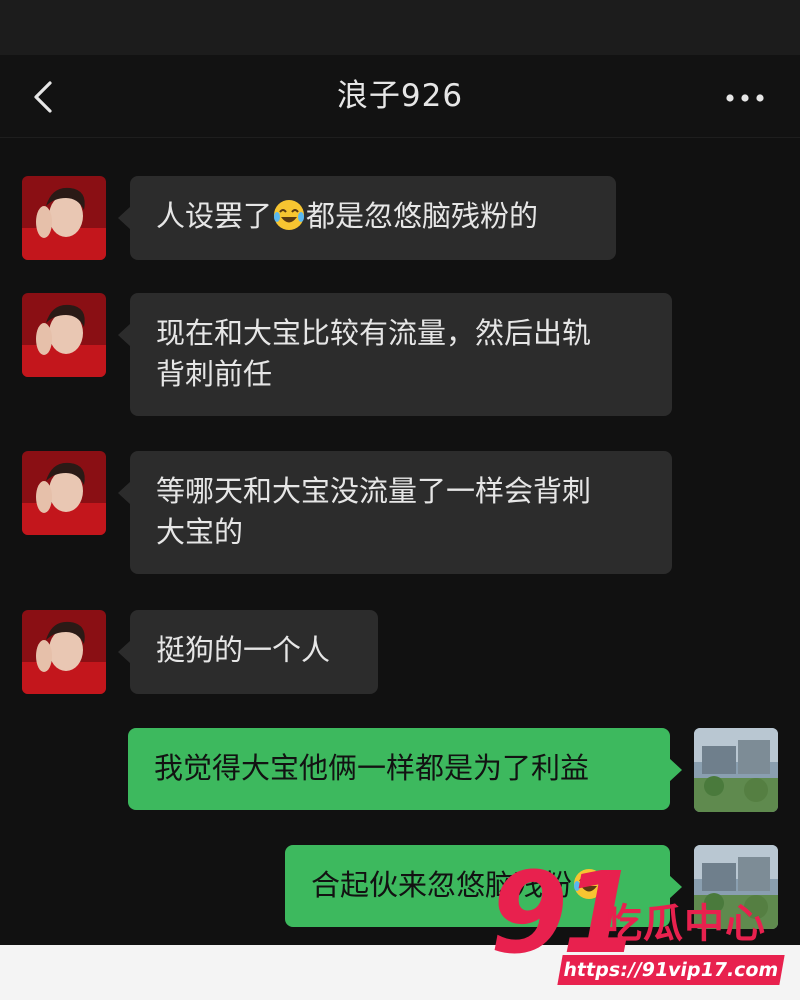  What do you see at coordinates (671, 970) in the screenshot?
I see `watermark-url: https://91vip17.com` at bounding box center [671, 970].